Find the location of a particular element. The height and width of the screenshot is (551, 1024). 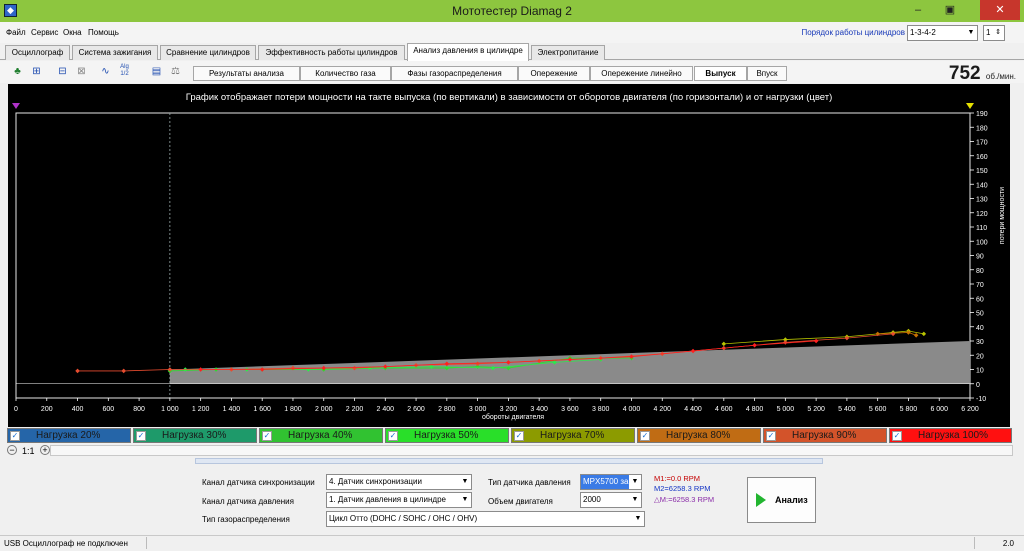

tab-oscilloscope: Осциллограф is located at coordinates (37, 52).